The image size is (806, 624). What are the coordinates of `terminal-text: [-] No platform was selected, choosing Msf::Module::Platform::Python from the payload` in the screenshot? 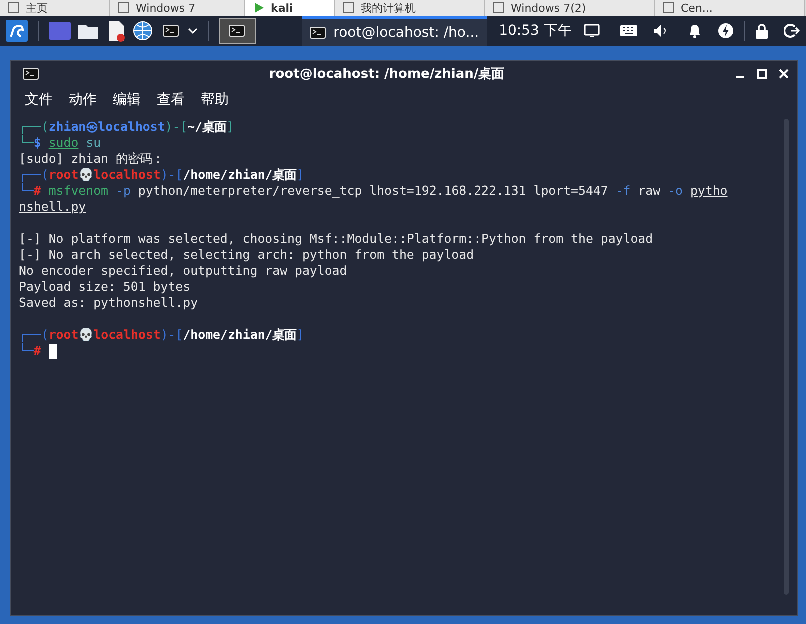 It's located at (336, 239).